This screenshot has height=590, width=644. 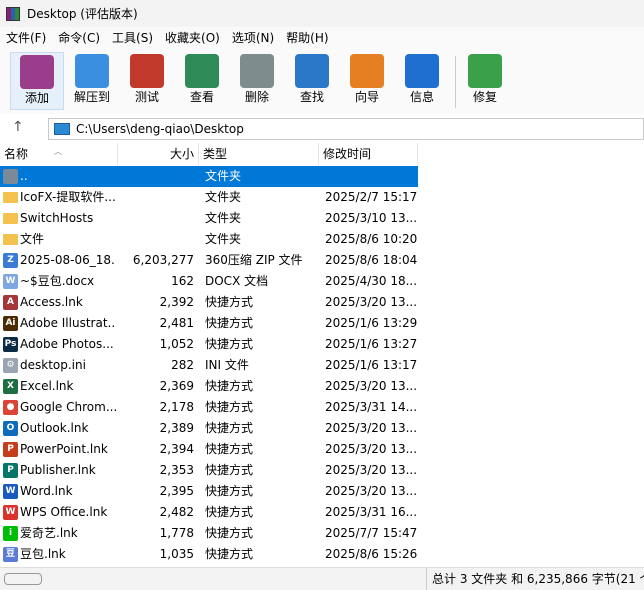 I want to click on test-clipboard-icon, so click(x=147, y=71).